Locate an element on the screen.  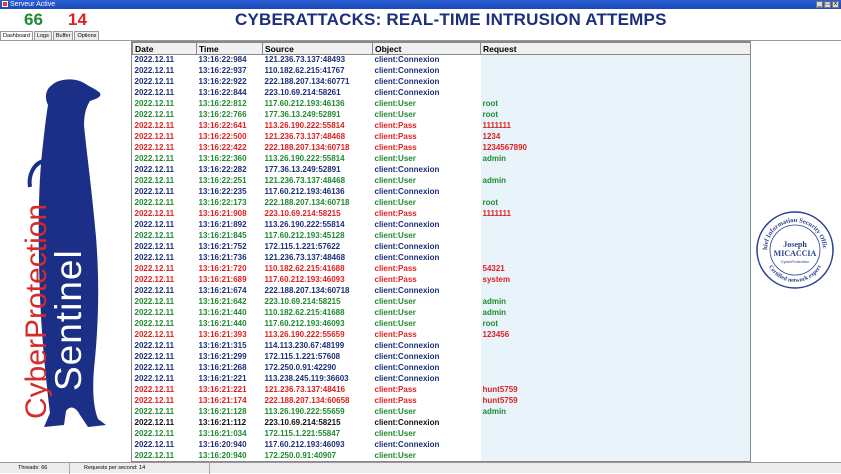
svg-text: Certified network expert is located at coordinates (795, 274).